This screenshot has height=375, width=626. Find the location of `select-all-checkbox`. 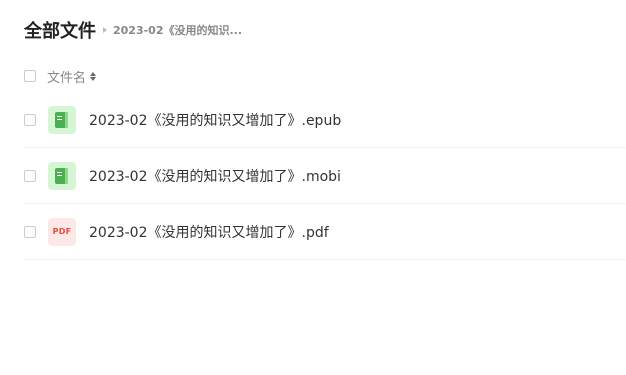

select-all-checkbox is located at coordinates (30, 76).